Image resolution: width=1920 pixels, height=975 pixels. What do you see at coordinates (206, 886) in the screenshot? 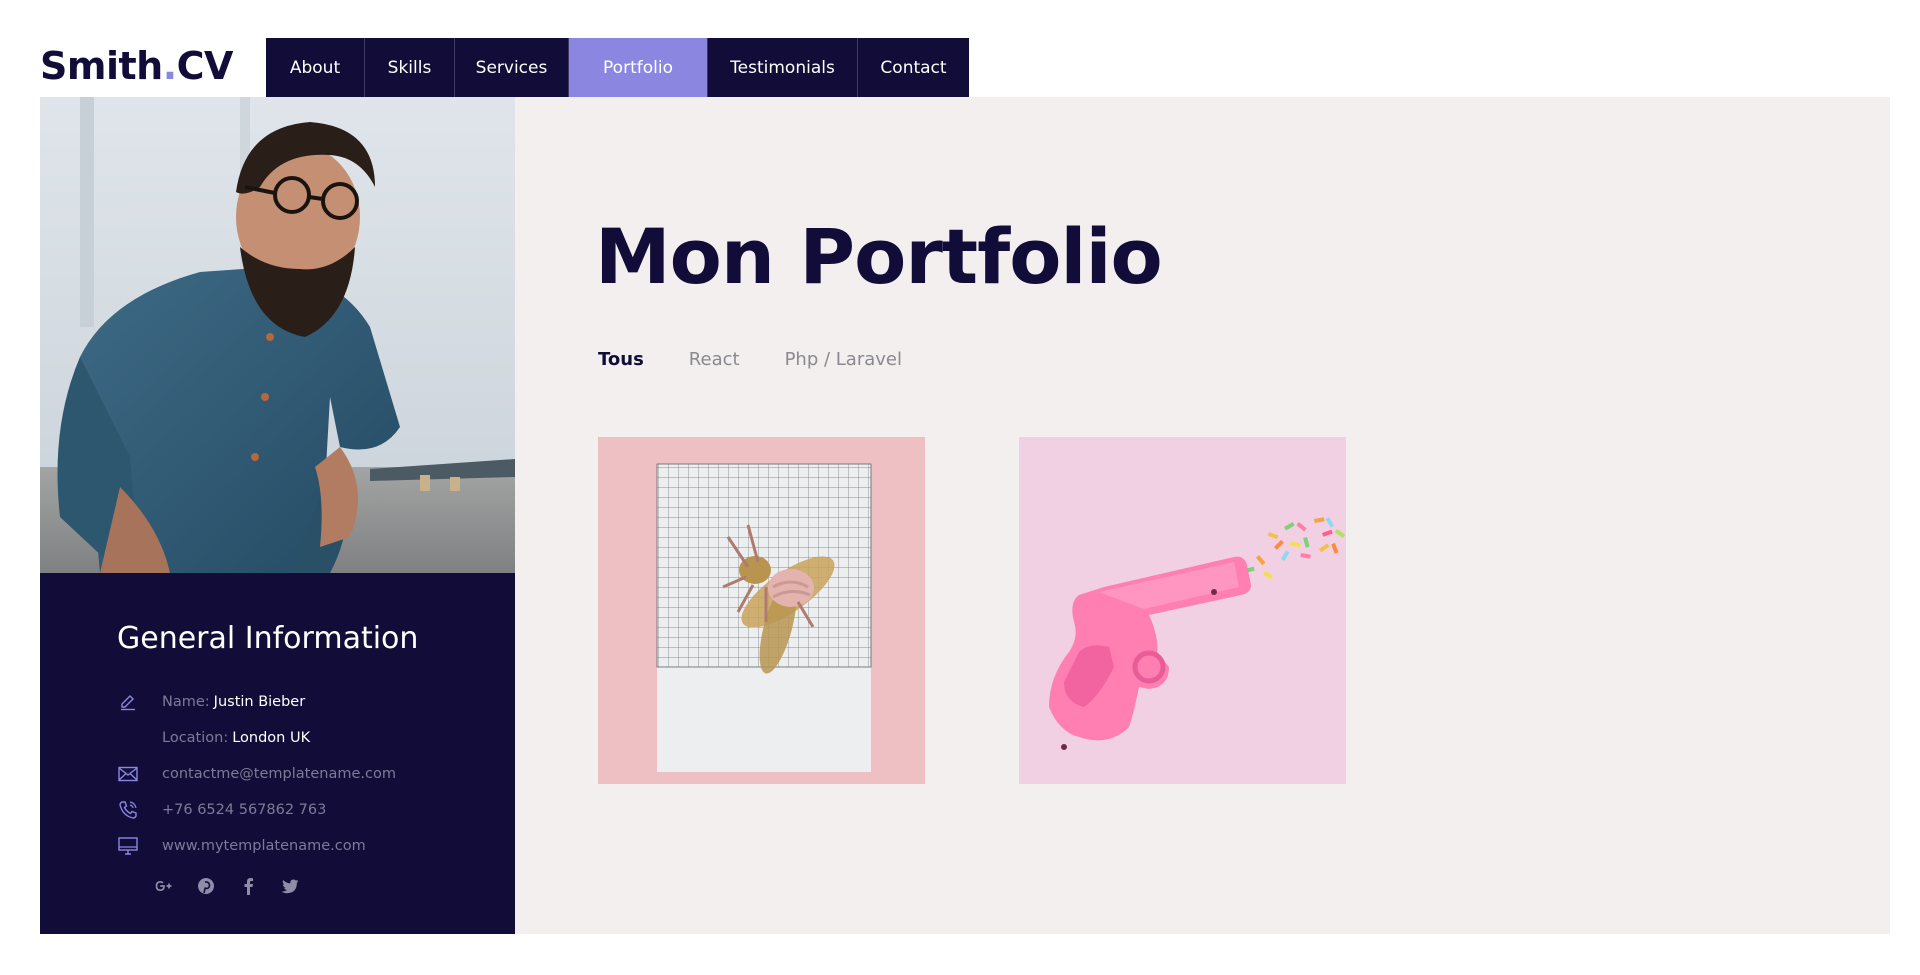
I see `pinterest-icon` at bounding box center [206, 886].